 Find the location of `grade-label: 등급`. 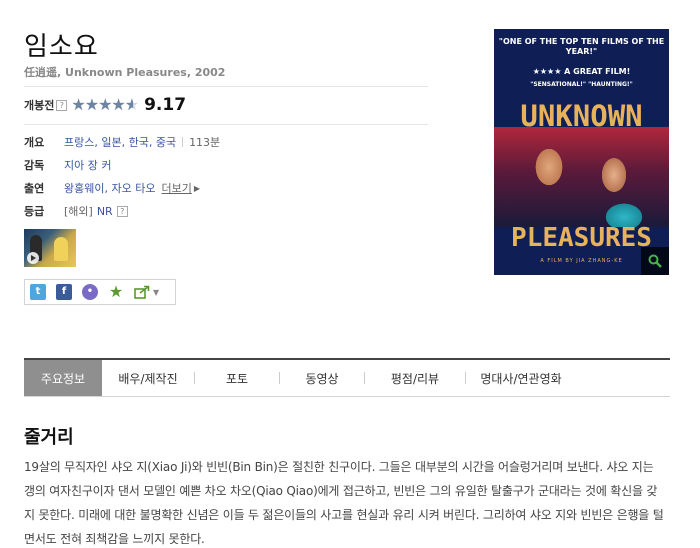

grade-label: 등급 is located at coordinates (34, 211).